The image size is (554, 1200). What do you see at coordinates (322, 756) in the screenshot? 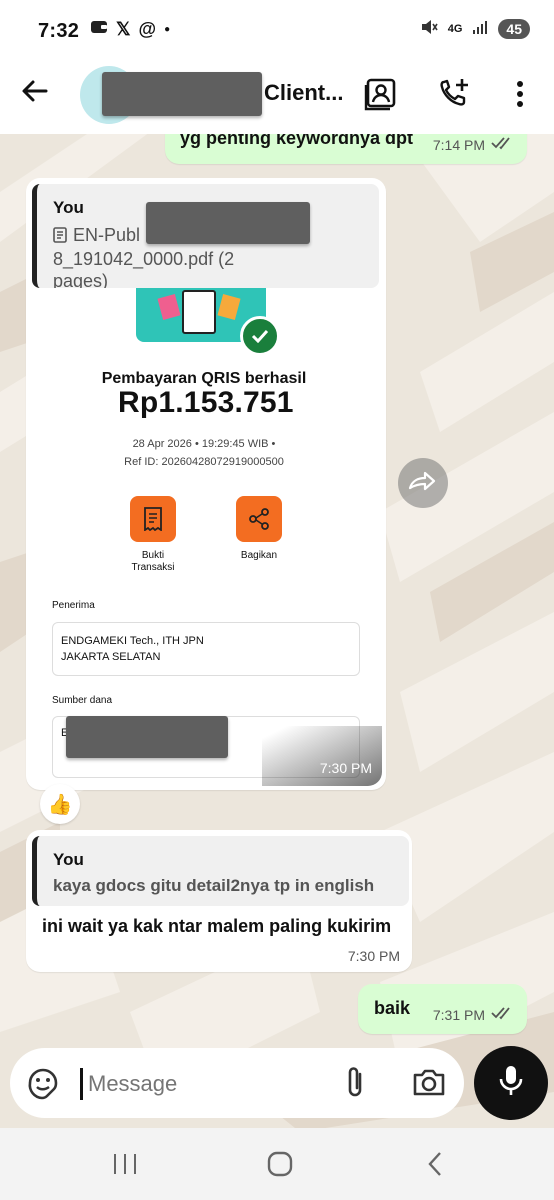
I see `image-gradient` at bounding box center [322, 756].